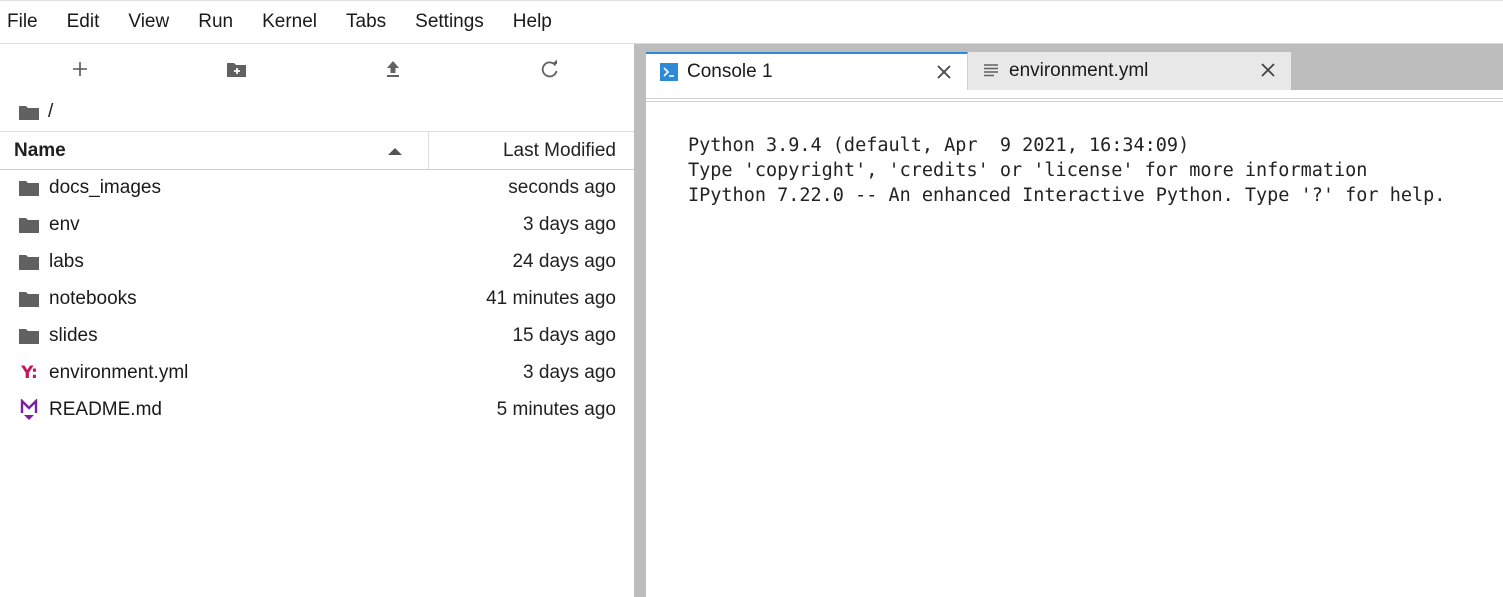 This screenshot has height=597, width=1503. I want to click on file-row-slides: slides 15 days ago, so click(317, 336).